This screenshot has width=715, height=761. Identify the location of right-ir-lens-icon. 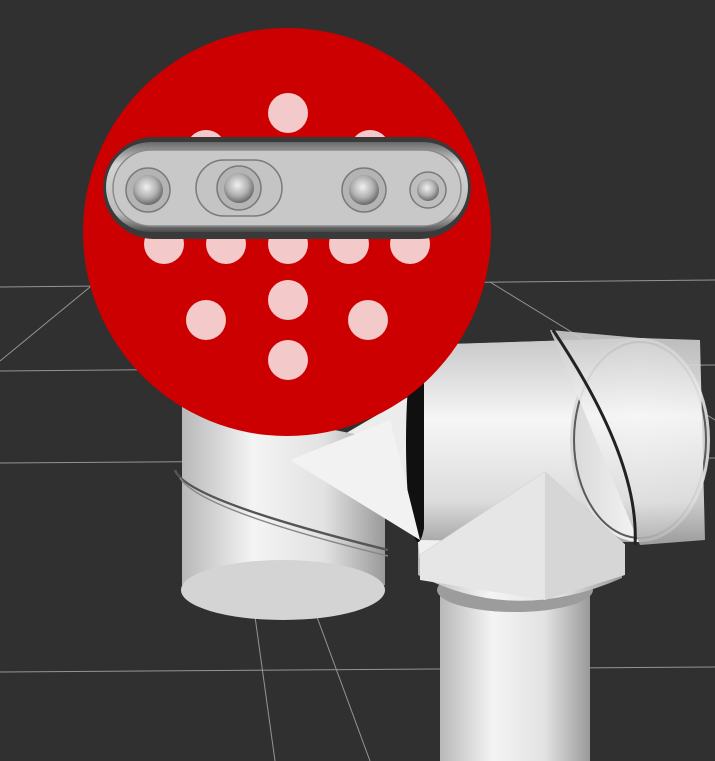
(364, 190).